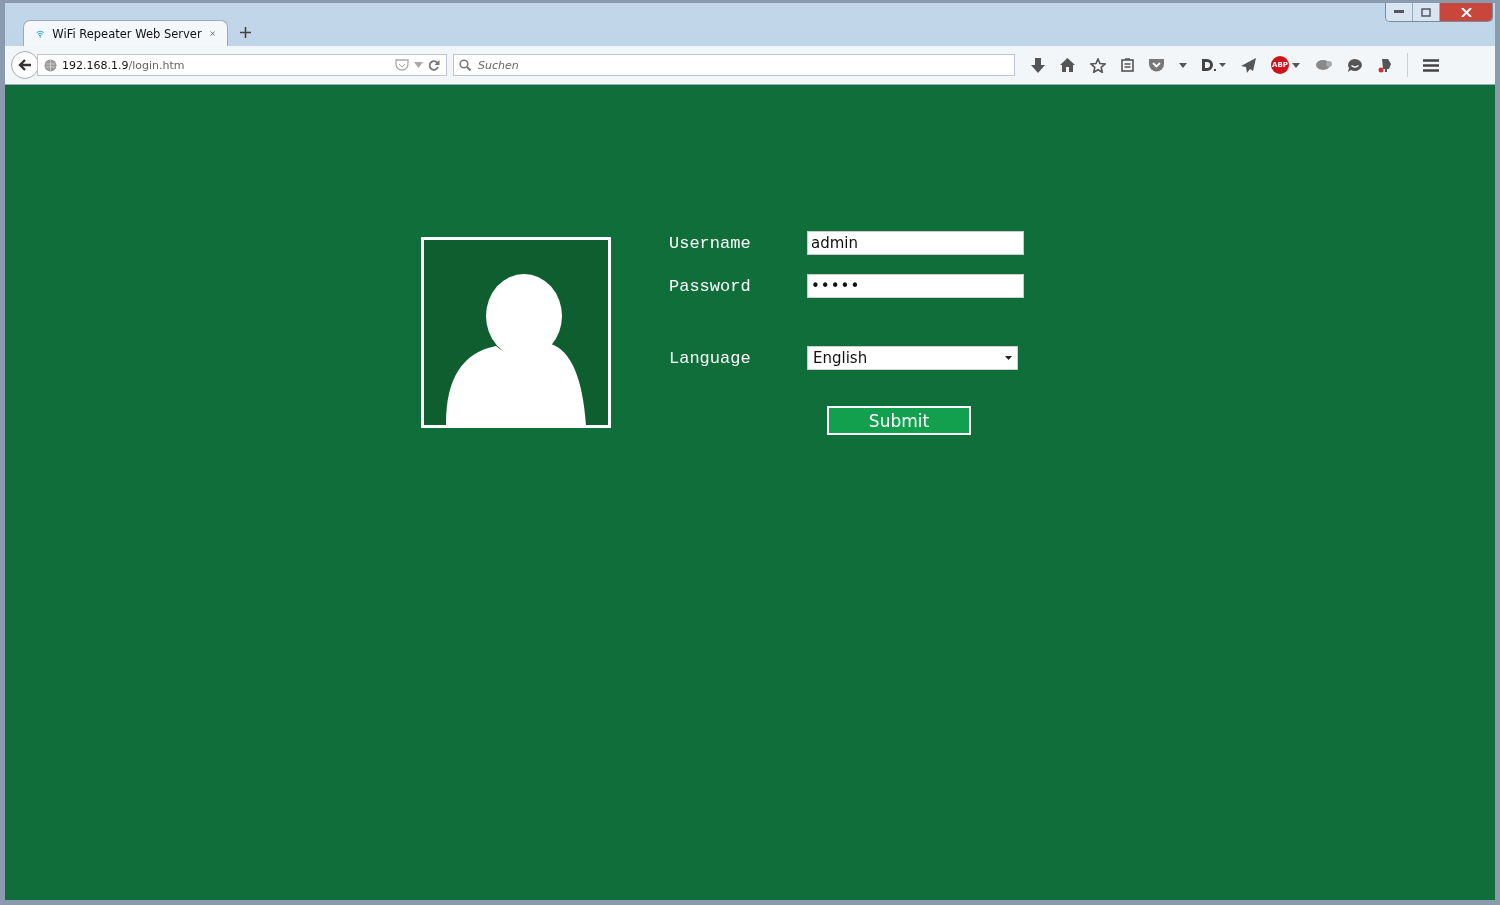 This screenshot has width=1500, height=905. What do you see at coordinates (1067, 65) in the screenshot?
I see `home-icon` at bounding box center [1067, 65].